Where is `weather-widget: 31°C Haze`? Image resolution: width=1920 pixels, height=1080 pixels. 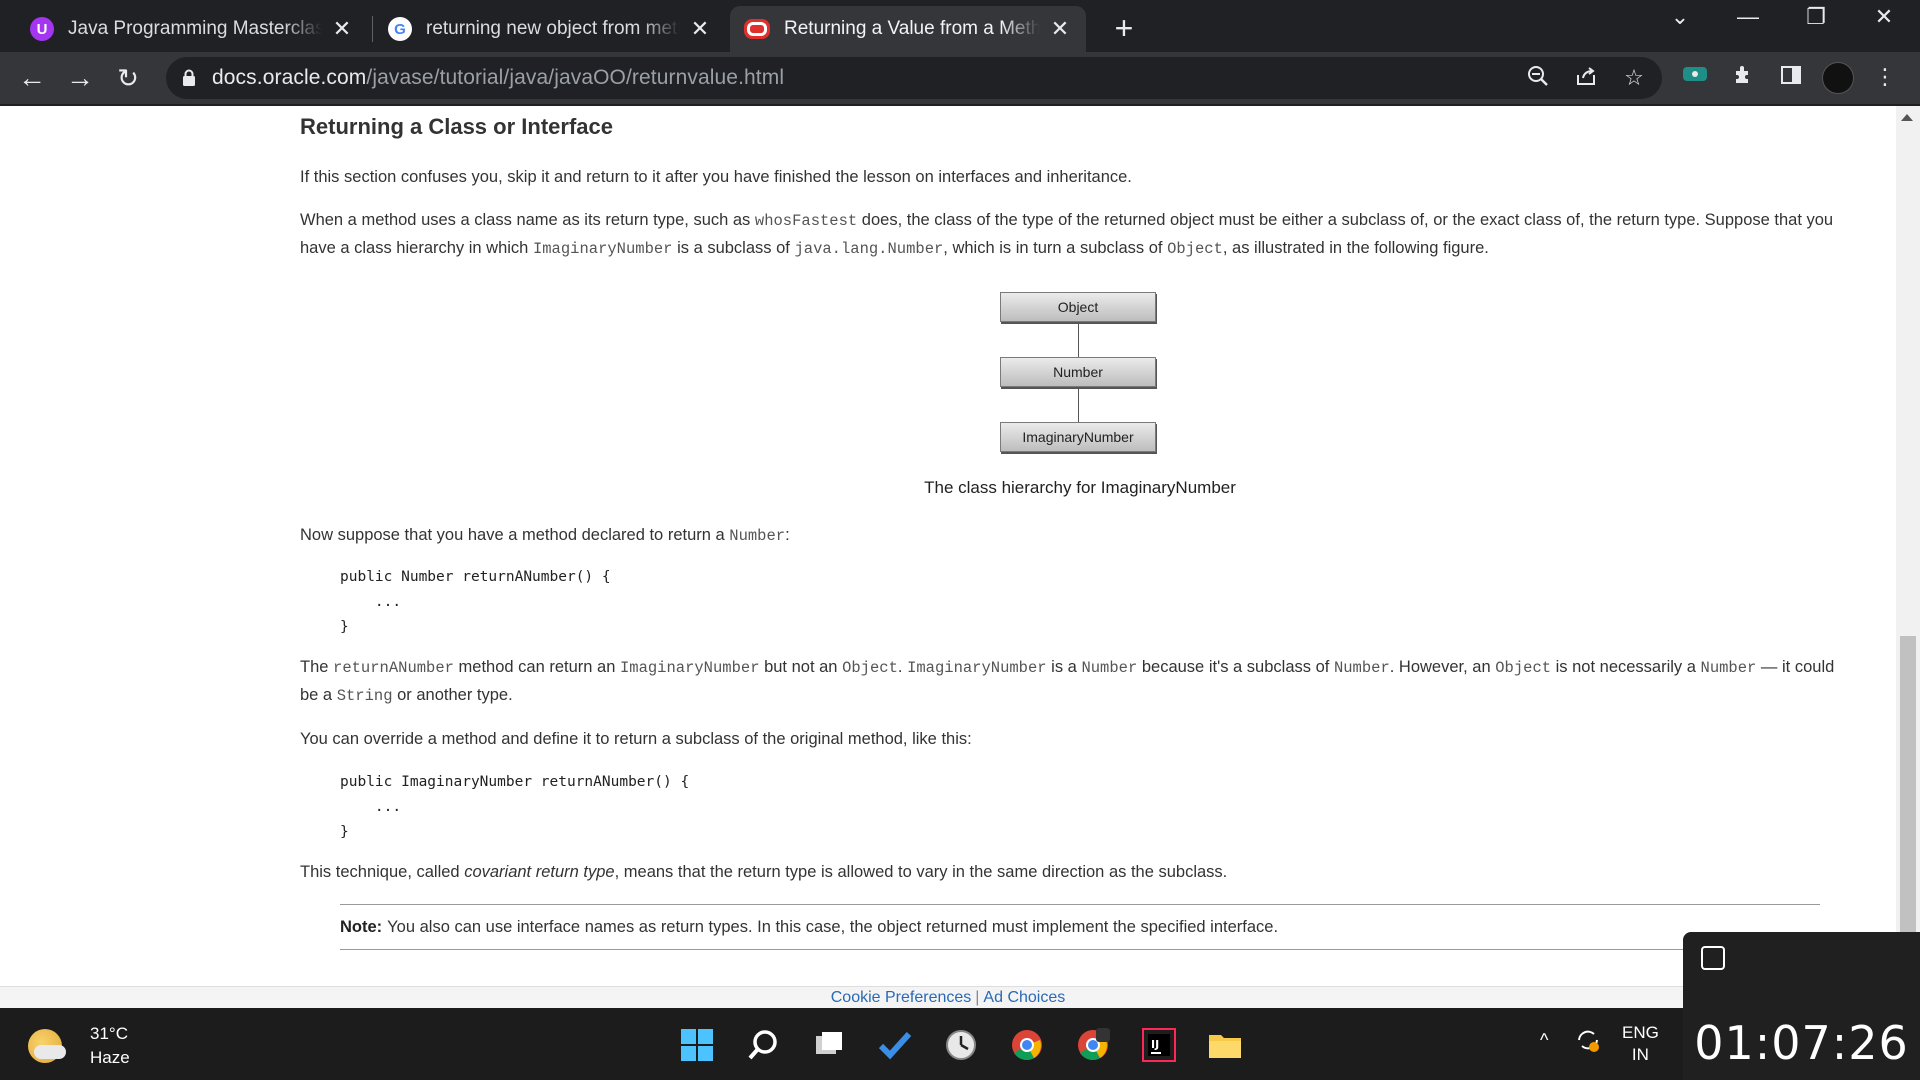 weather-widget: 31°C Haze is located at coordinates (79, 1046).